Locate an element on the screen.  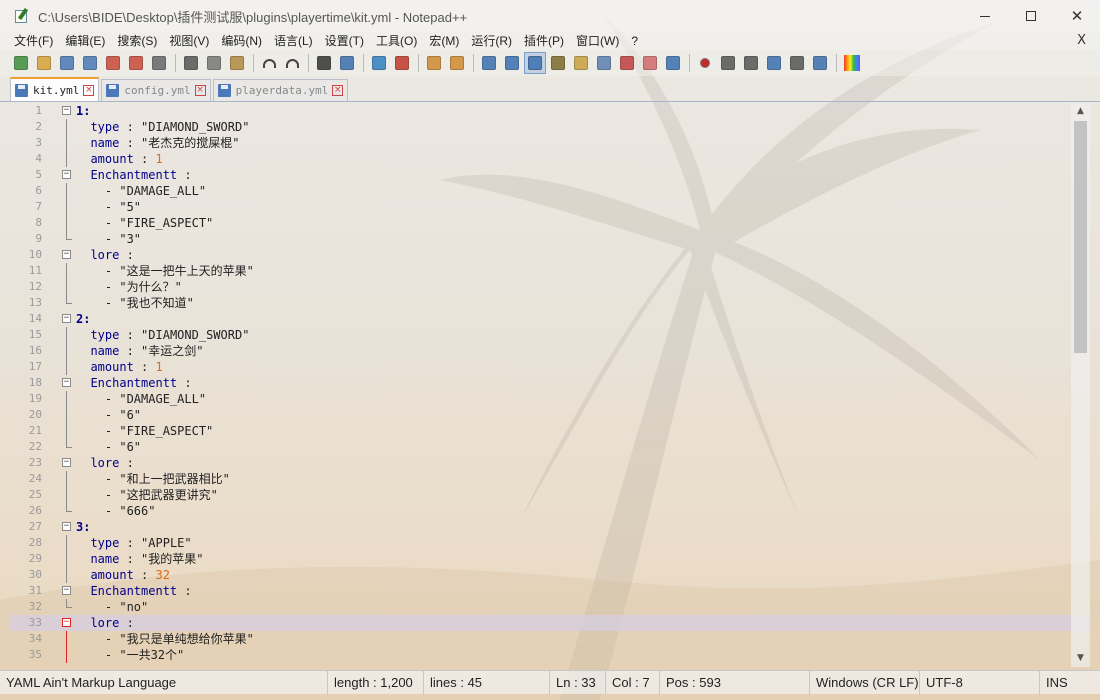
code-line: 30 amount : 32 is located at coordinates (550, 575).